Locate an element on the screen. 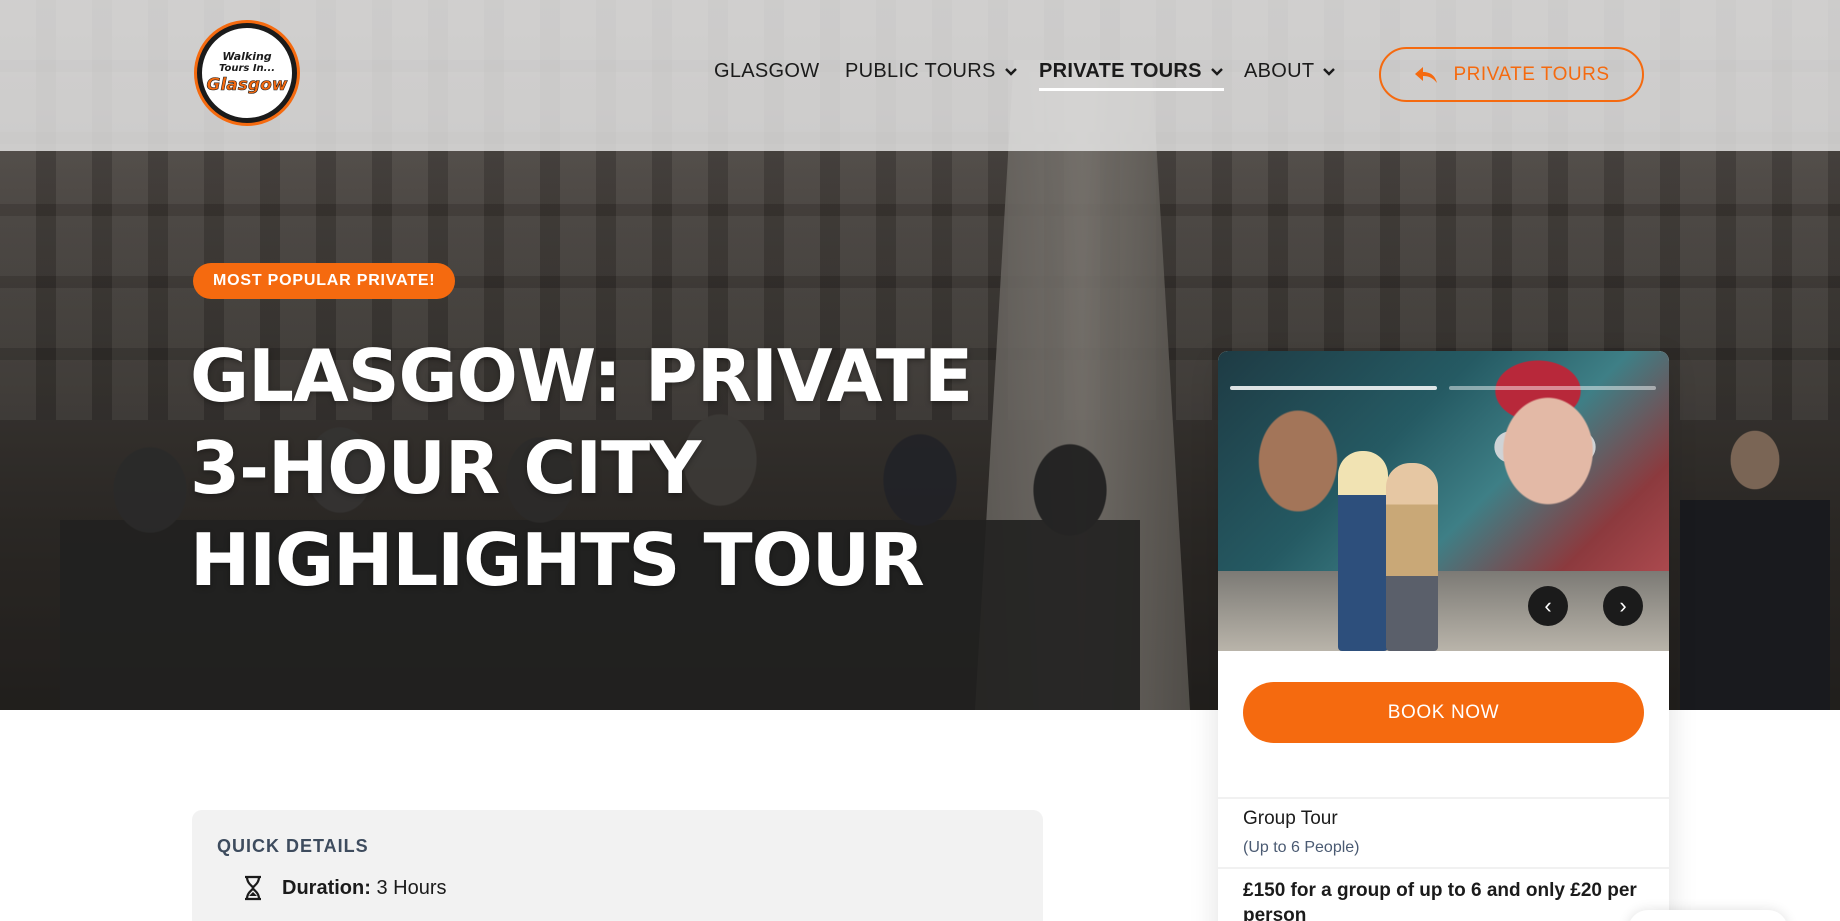  quick-detail-row: Duration: 3 Hours is located at coordinates (344, 888).